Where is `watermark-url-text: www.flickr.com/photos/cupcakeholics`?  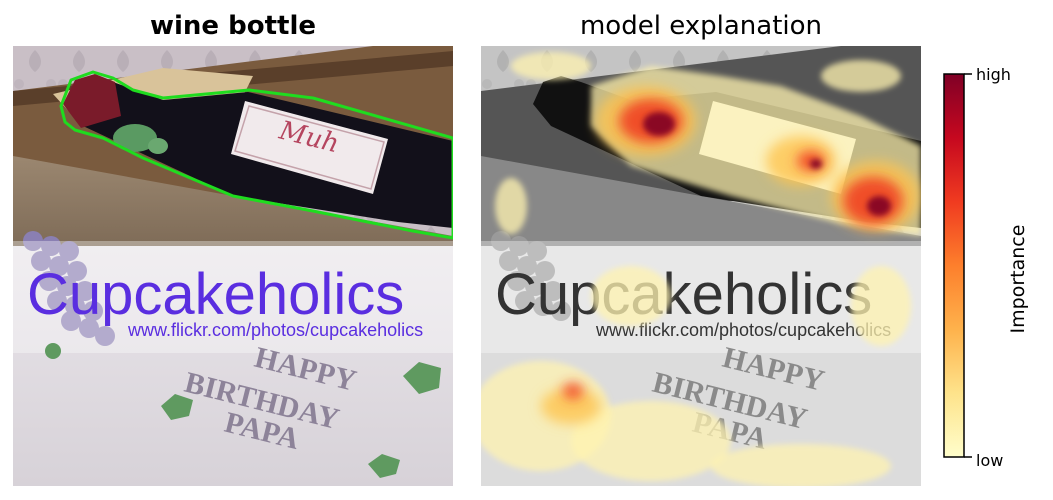
watermark-url-text: www.flickr.com/photos/cupcakeholics is located at coordinates (275, 330).